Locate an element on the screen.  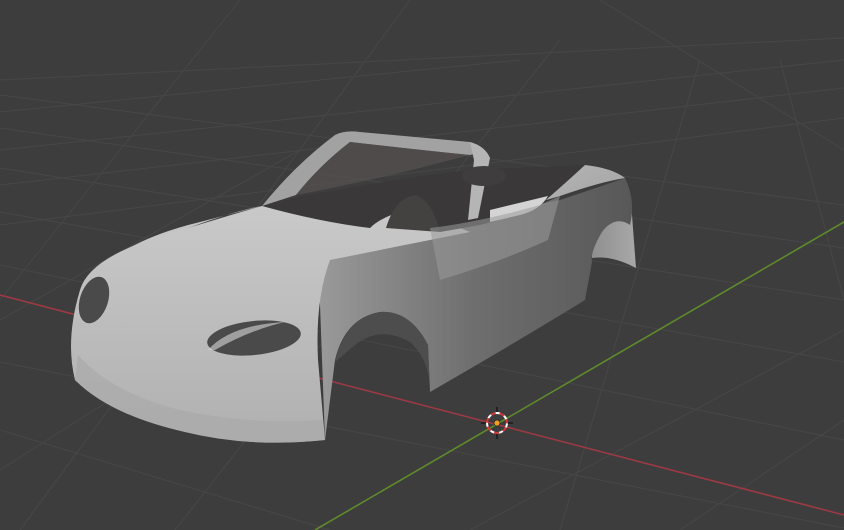
object-origin is located at coordinates (497, 423).